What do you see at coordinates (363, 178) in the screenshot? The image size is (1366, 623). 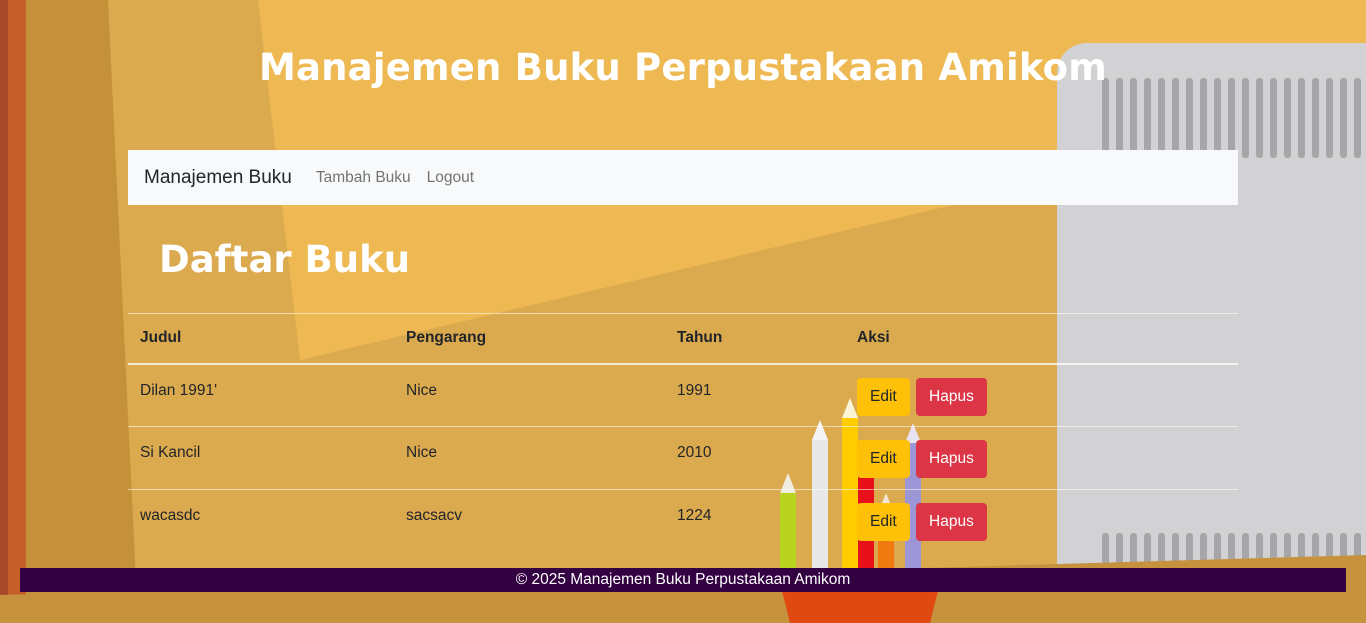 I see `nav-link-tambah-buku: Tambah Buku` at bounding box center [363, 178].